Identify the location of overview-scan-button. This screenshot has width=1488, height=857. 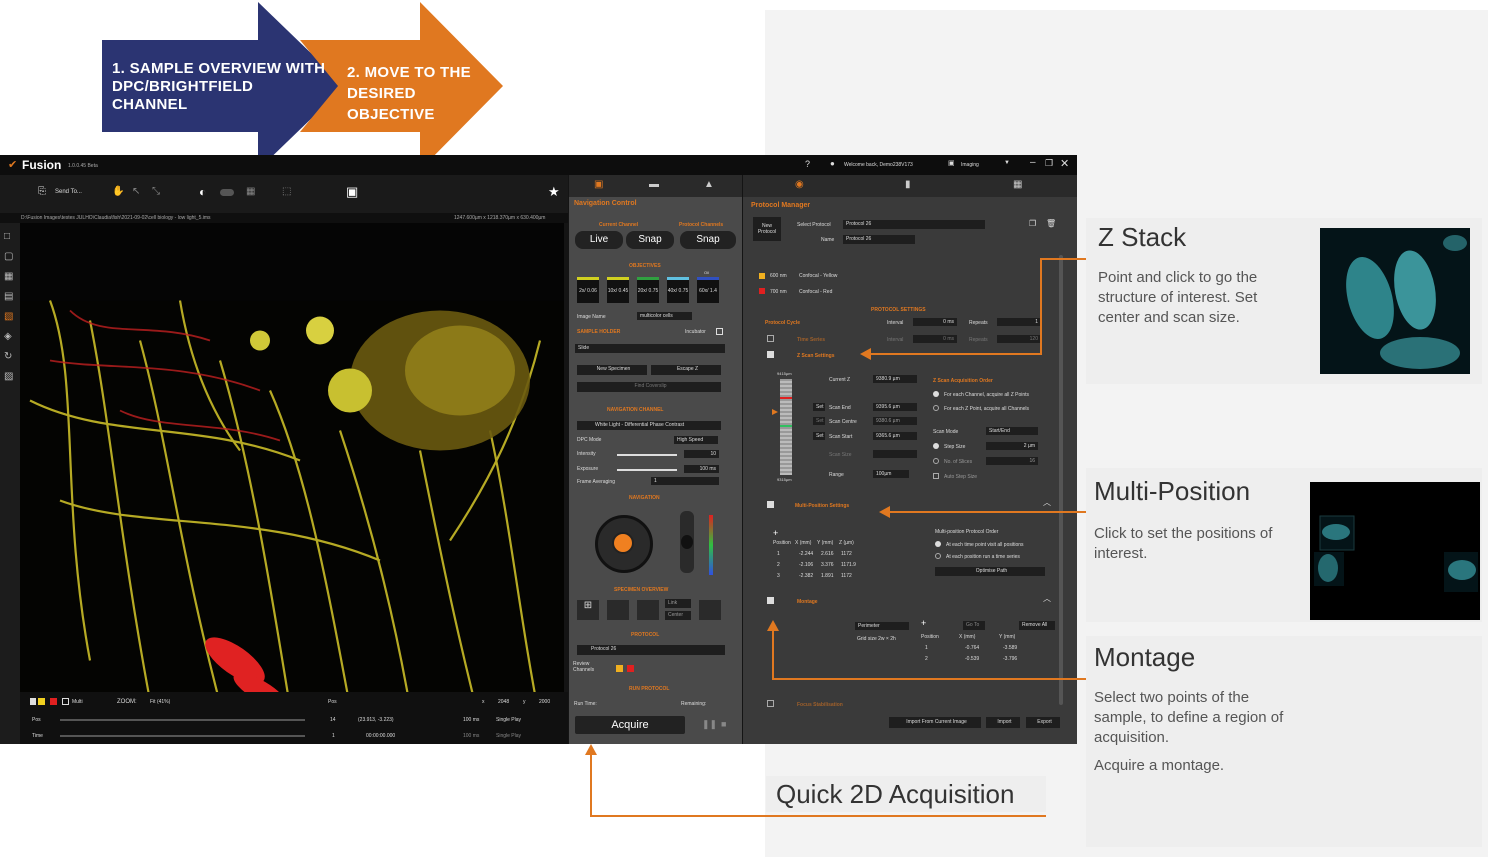
(648, 610).